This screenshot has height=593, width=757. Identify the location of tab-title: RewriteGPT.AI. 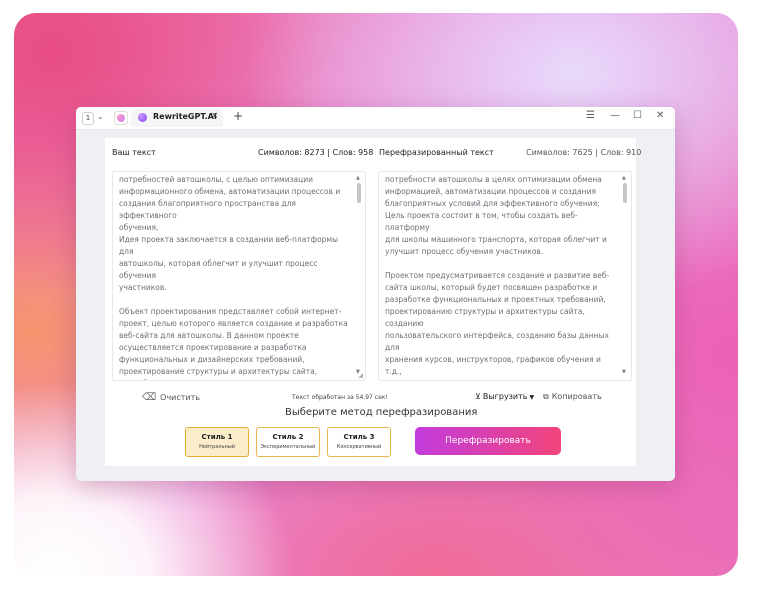
(185, 116).